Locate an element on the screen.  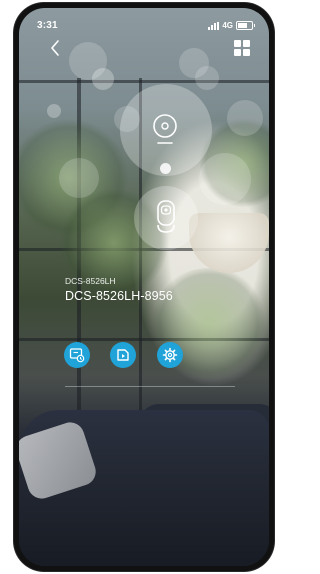
window-frame is located at coordinates (144, 81).